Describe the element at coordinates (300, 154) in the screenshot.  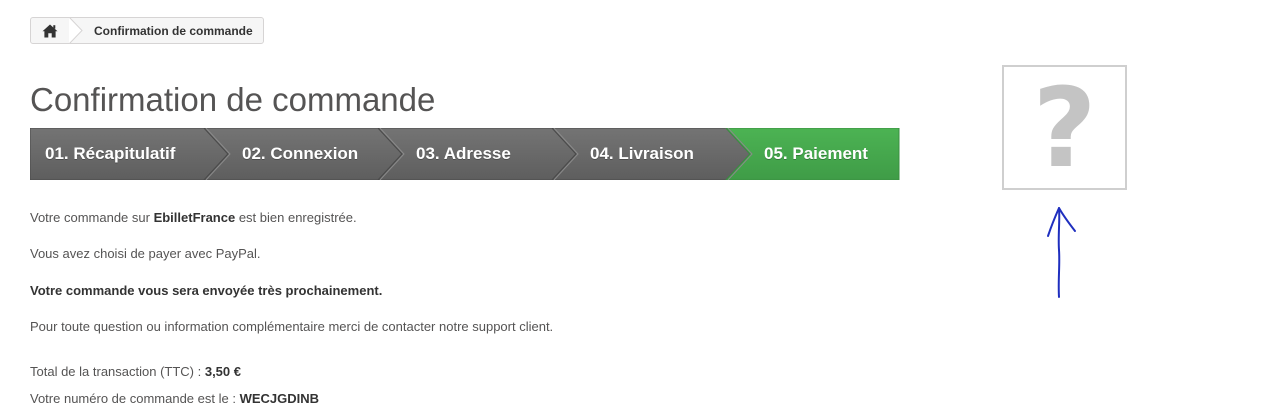
I see `step-2-connexion: 02. Connexion` at that location.